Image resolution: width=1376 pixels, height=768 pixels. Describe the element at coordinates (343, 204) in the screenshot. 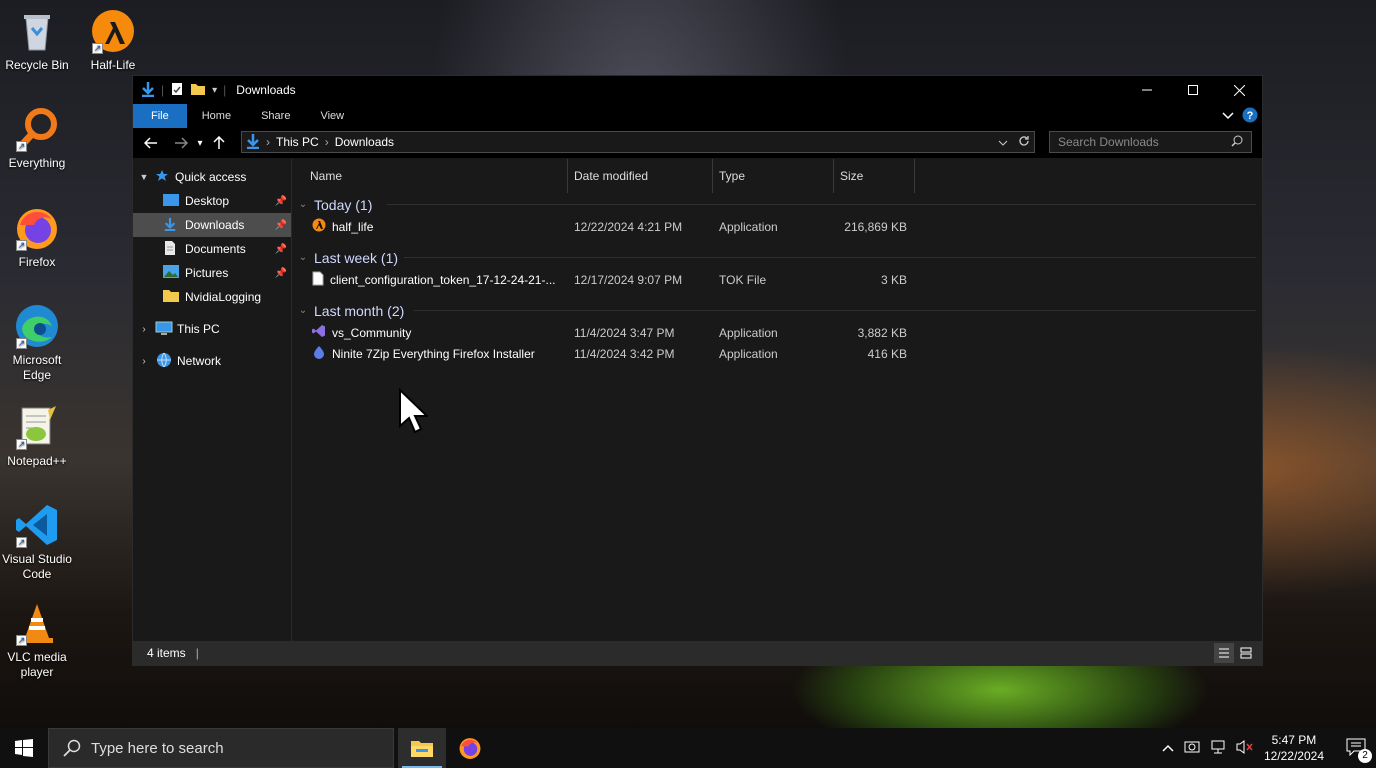

I see `group-label: Today (1)` at that location.